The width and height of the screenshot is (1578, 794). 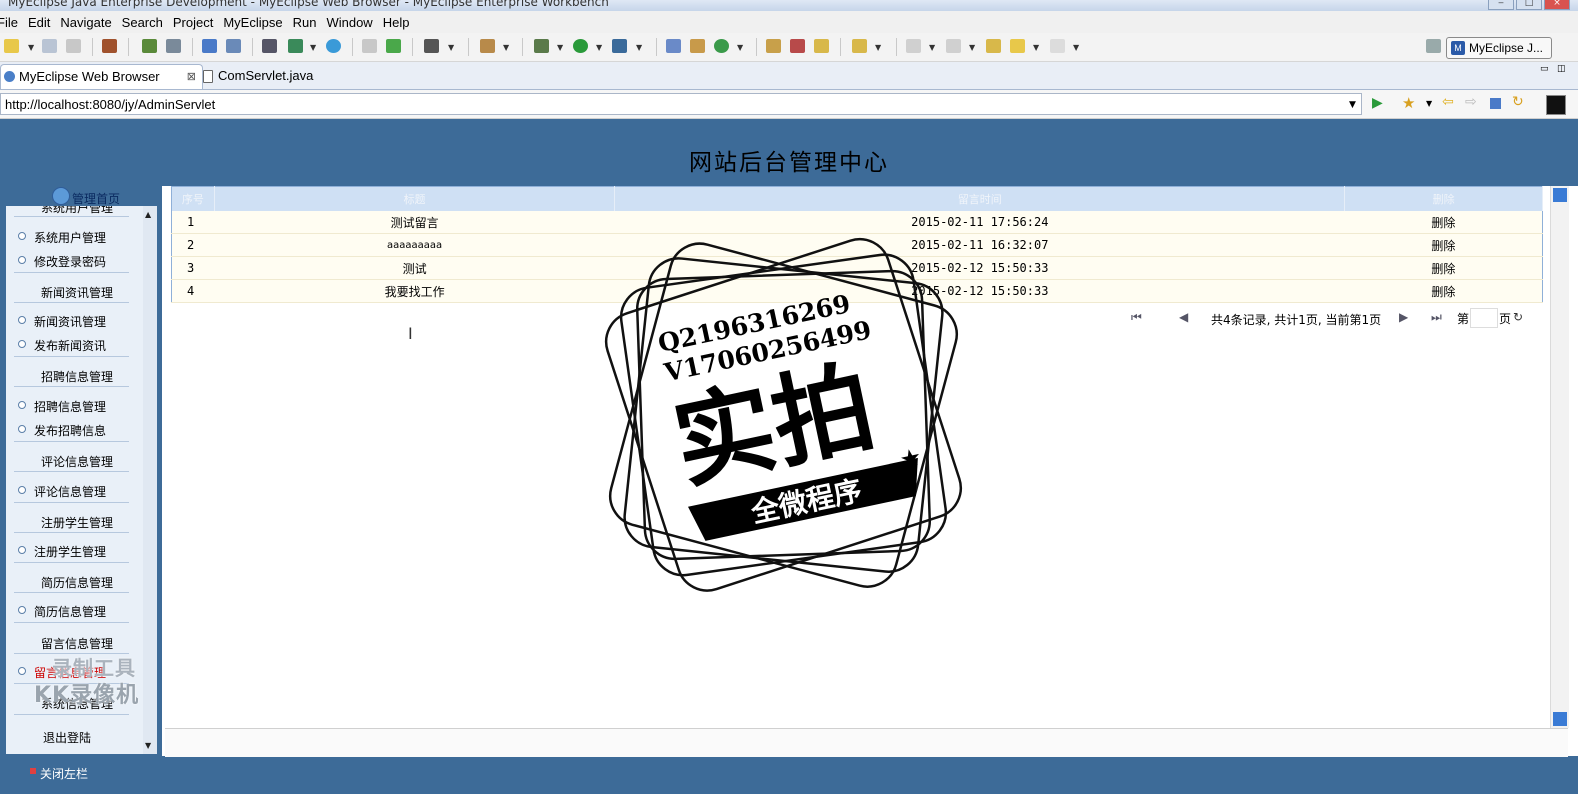 What do you see at coordinates (39, 22) in the screenshot?
I see `menu-edit: Edit` at bounding box center [39, 22].